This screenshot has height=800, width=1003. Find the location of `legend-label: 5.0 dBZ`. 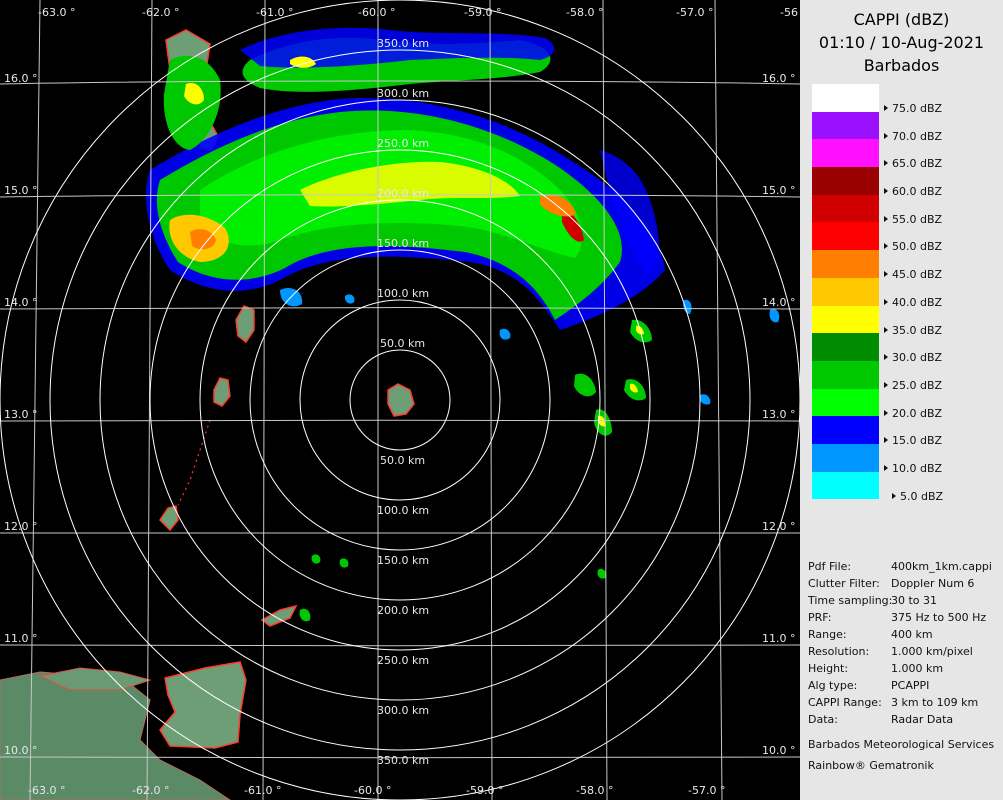

legend-label: 5.0 dBZ is located at coordinates (917, 496).